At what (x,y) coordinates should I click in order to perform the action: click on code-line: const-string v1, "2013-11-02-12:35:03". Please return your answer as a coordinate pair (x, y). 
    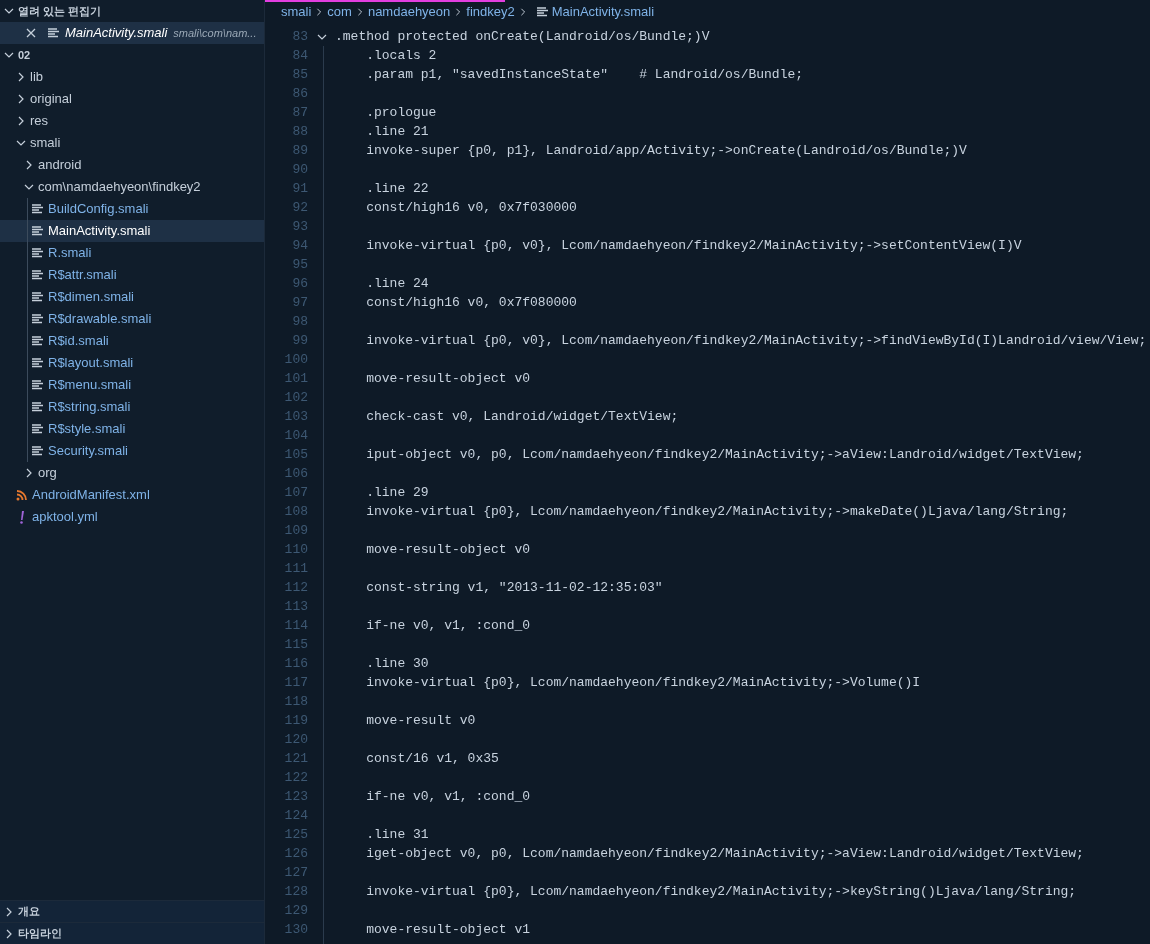
    Looking at the image, I should click on (514, 587).